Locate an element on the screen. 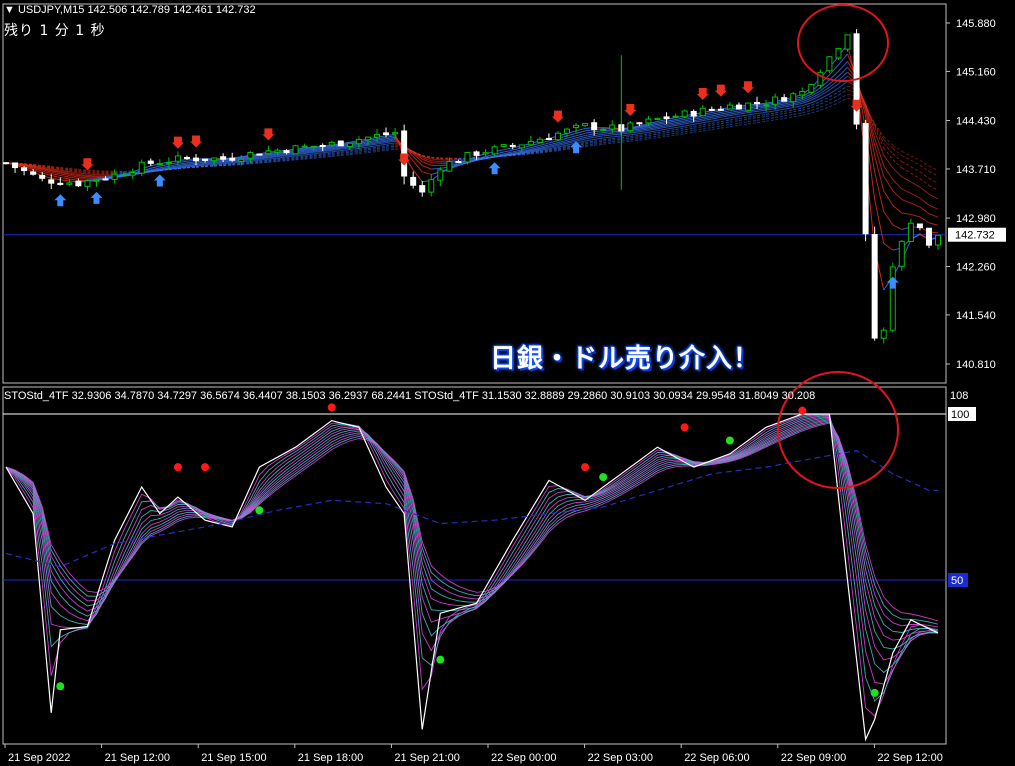 Image resolution: width=1015 pixels, height=766 pixels. buy-dot is located at coordinates (874, 692).